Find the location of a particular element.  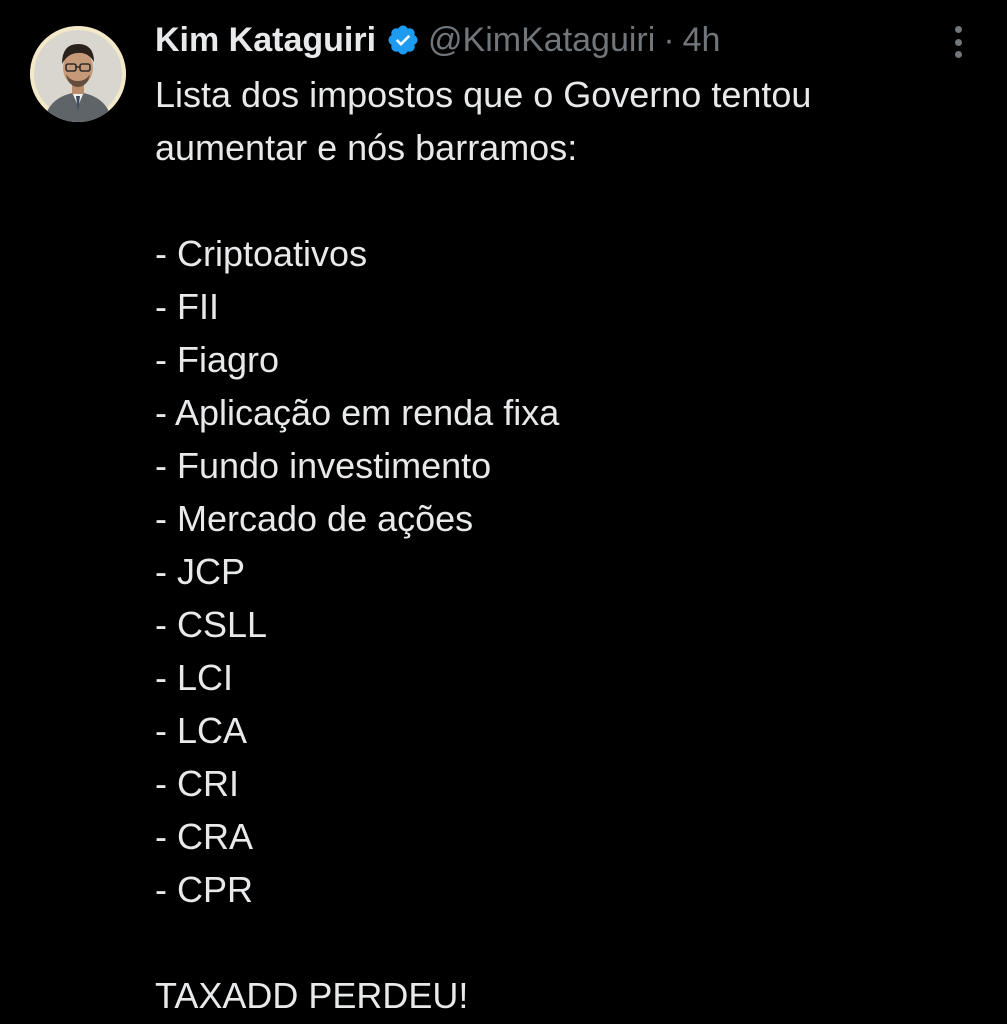

more-vertical-icon is located at coordinates (958, 42).